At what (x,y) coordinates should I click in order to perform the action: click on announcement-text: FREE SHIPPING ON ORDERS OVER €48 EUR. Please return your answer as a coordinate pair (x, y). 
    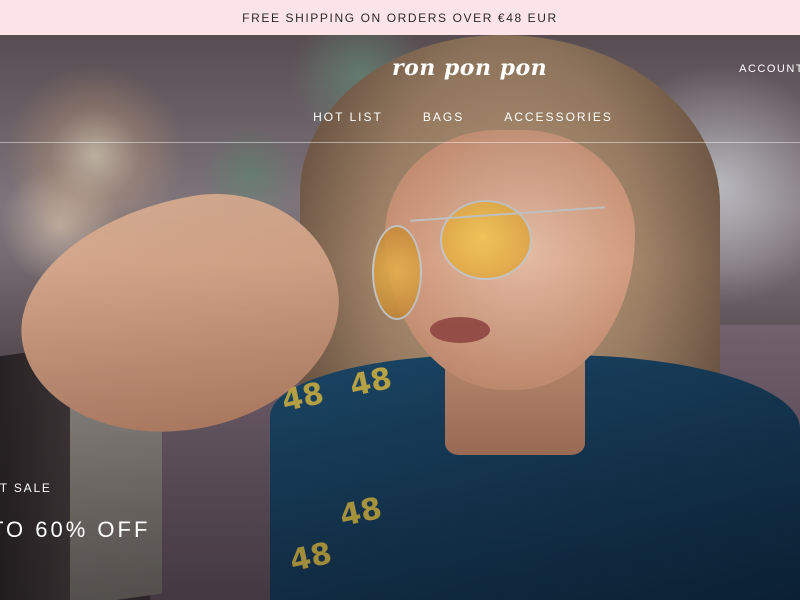
    Looking at the image, I should click on (400, 17).